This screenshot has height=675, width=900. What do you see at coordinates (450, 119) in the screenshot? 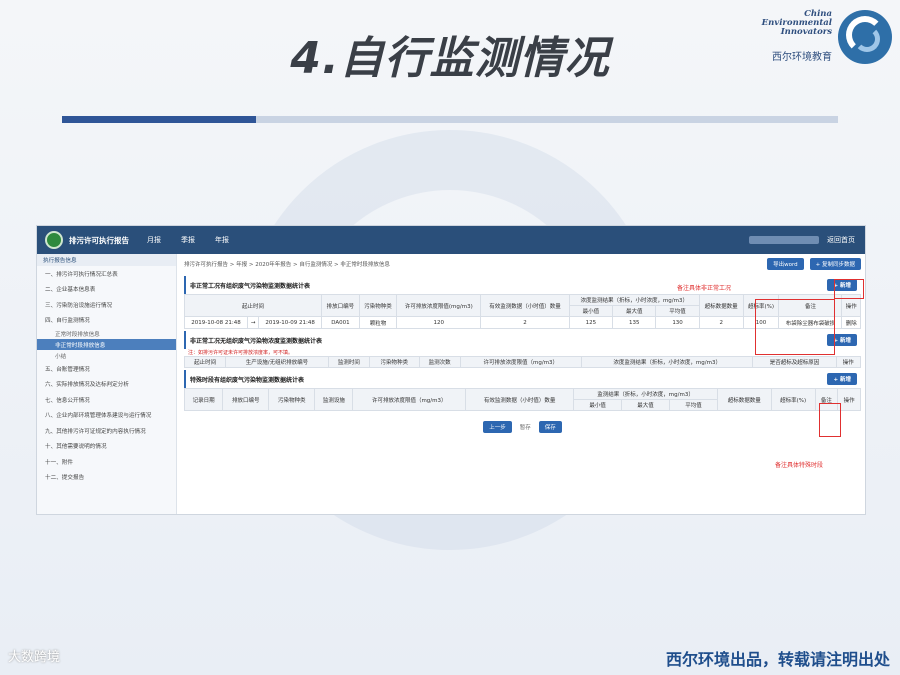
I see `title-rule` at bounding box center [450, 119].